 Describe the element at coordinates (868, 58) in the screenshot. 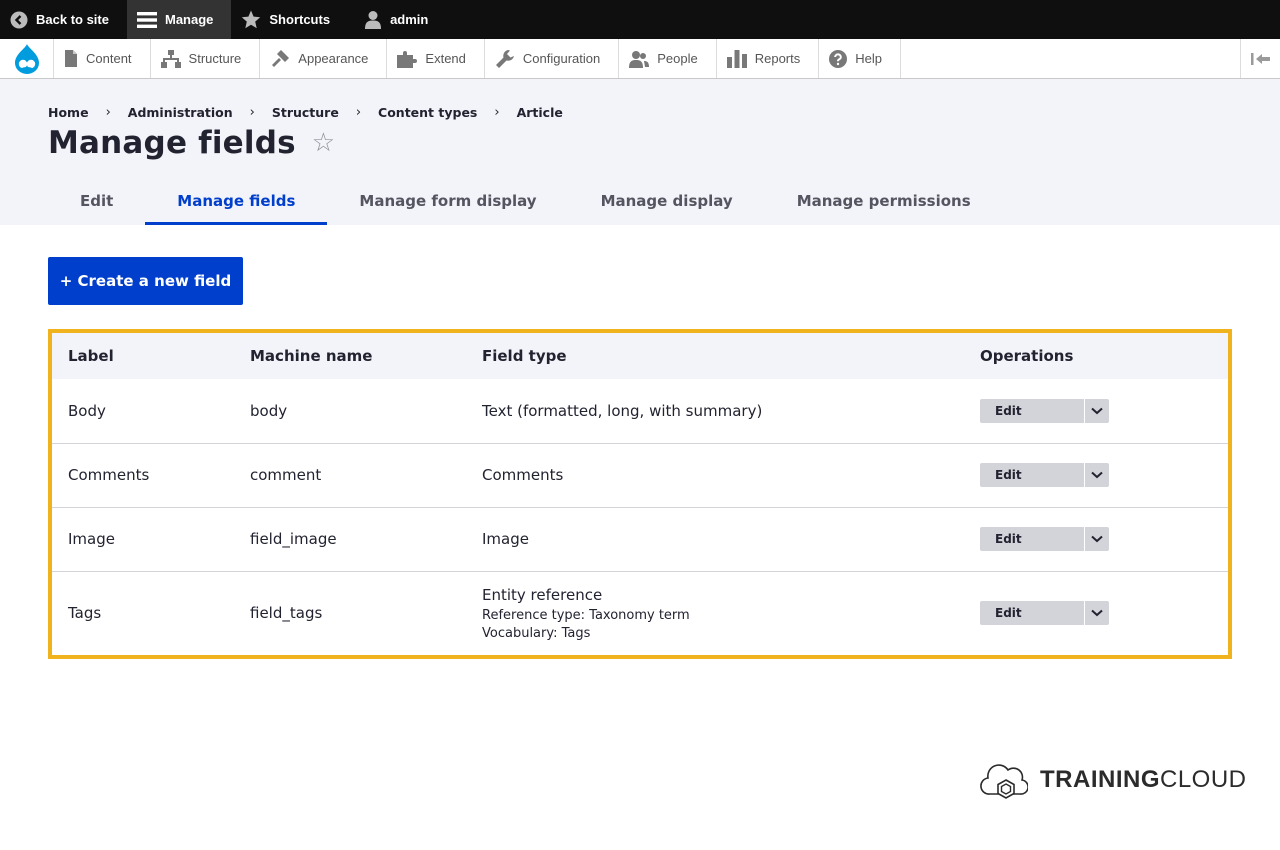

I see `tray-label: Help` at that location.